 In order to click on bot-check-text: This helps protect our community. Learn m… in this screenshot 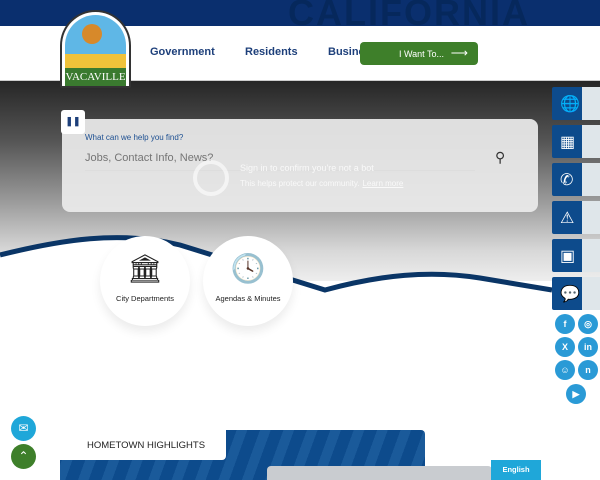, I will do `click(321, 183)`.